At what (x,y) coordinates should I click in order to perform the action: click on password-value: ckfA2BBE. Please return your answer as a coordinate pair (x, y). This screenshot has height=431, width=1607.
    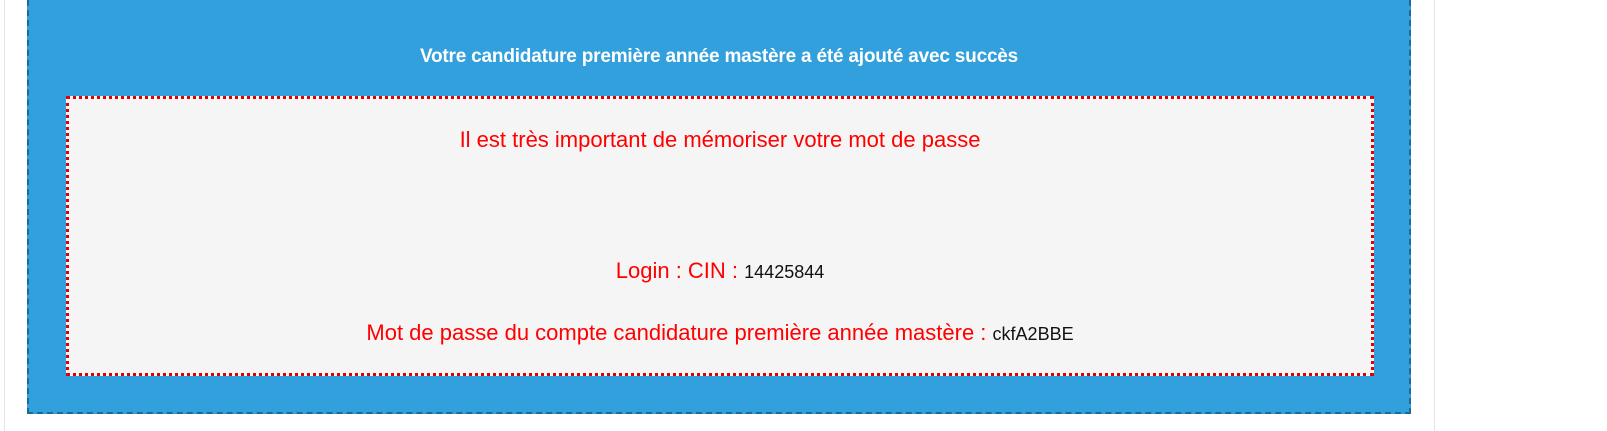
    Looking at the image, I should click on (1033, 334).